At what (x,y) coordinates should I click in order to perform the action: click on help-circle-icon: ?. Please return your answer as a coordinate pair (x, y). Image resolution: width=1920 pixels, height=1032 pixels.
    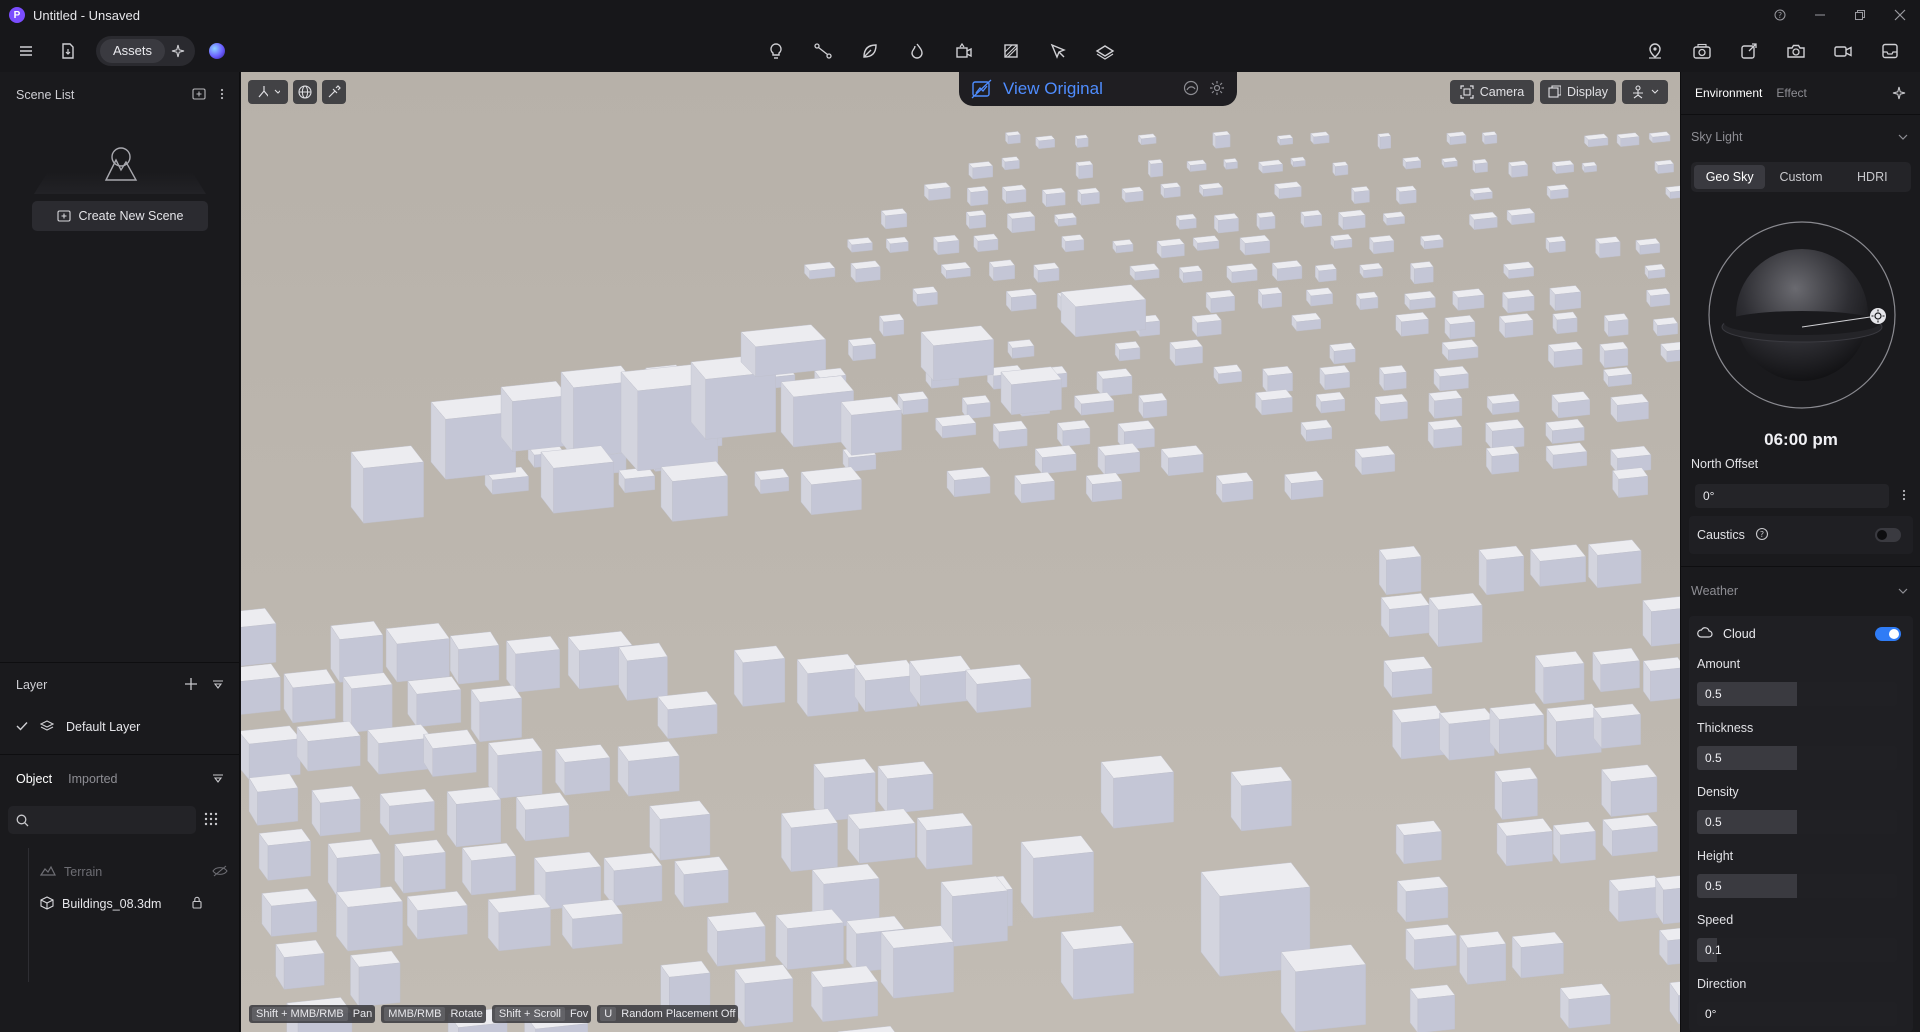
    Looking at the image, I should click on (1762, 535).